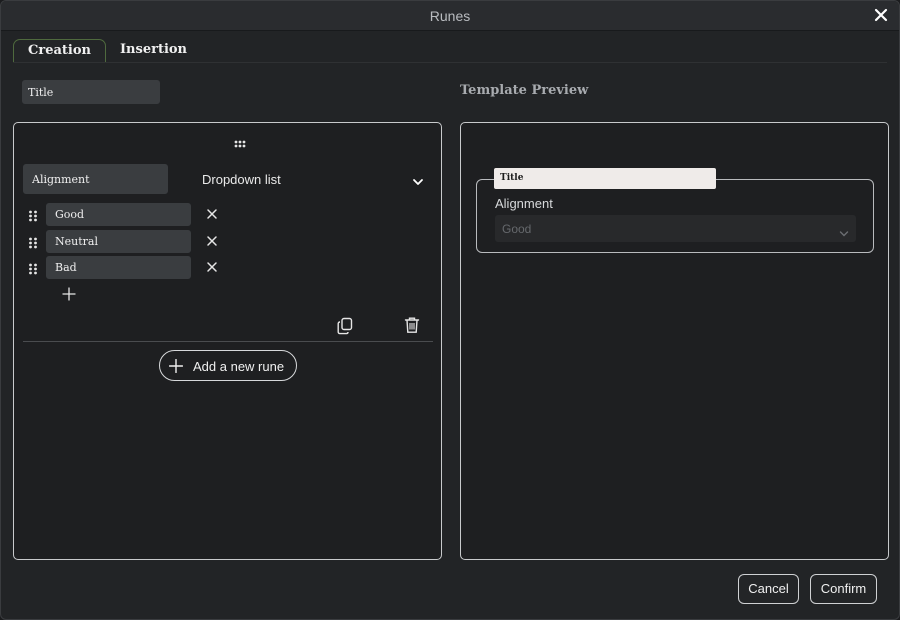 The width and height of the screenshot is (900, 620). What do you see at coordinates (95, 179) in the screenshot?
I see `rune-name-input` at bounding box center [95, 179].